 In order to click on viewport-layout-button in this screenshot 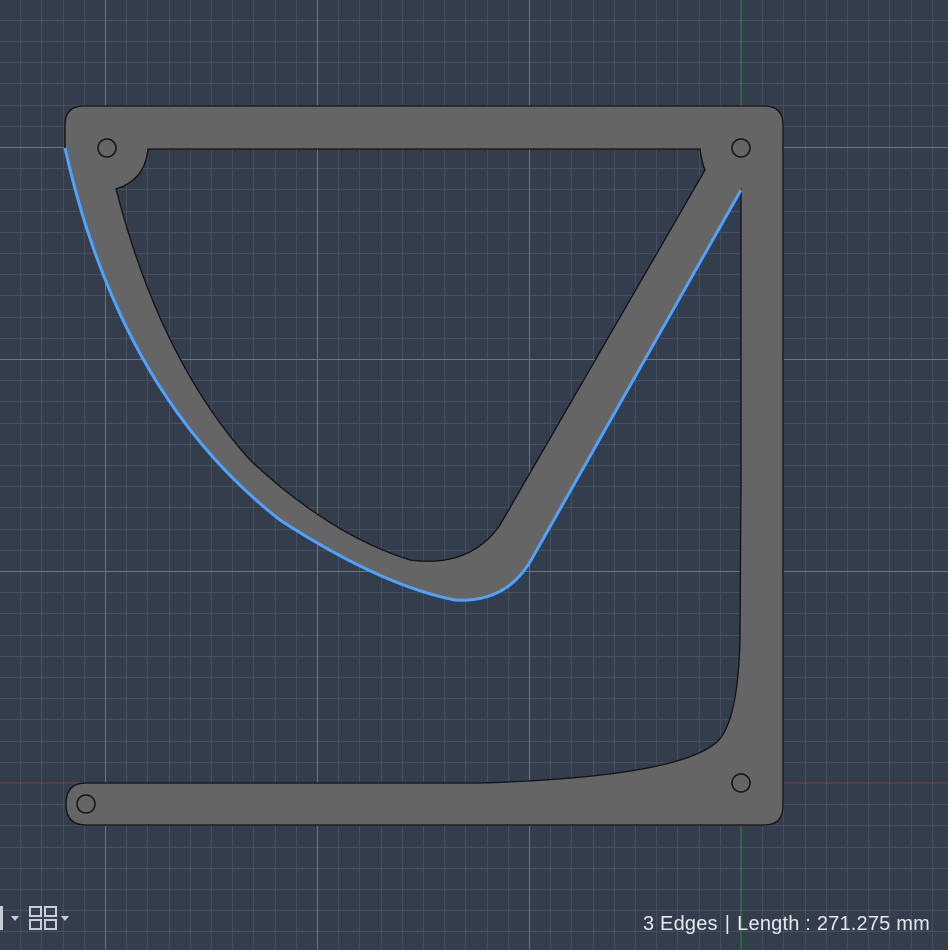, I will do `click(54, 918)`.